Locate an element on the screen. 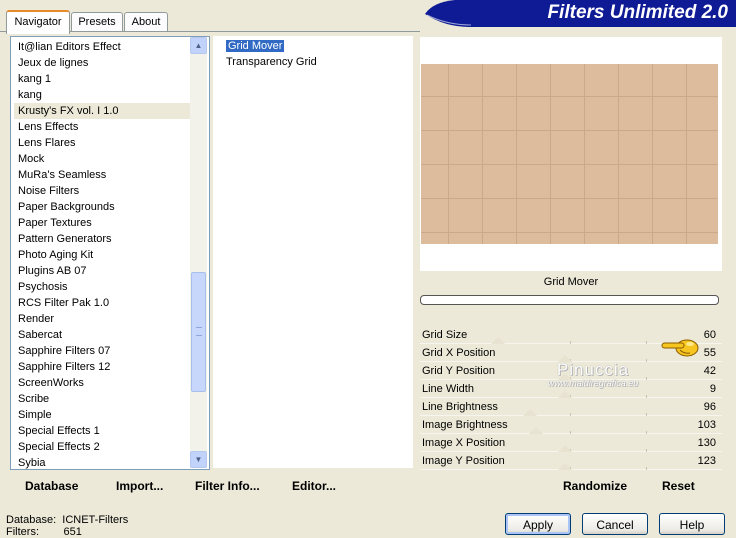 This screenshot has width=736, height=538. param-value: 123 is located at coordinates (706, 461).